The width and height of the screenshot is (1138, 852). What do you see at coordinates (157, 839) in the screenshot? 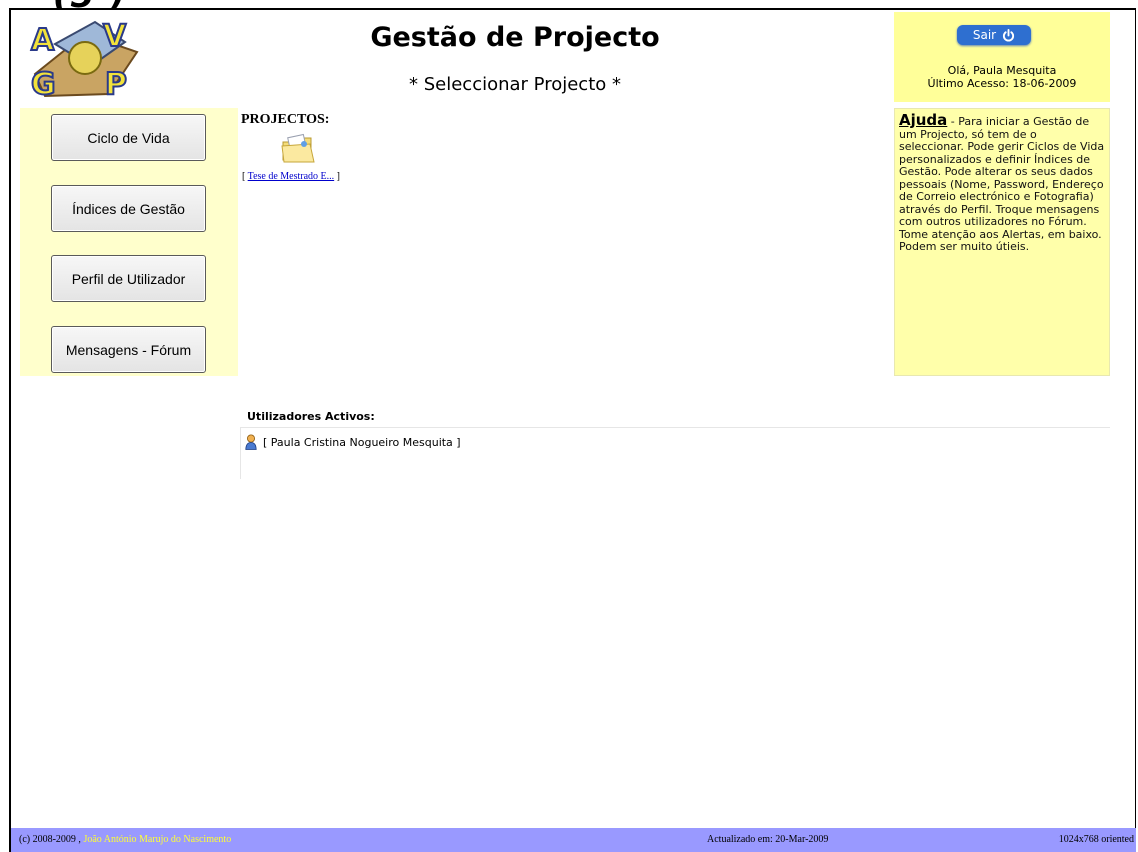
I see `author-link: João António Marujo do Nascimento` at bounding box center [157, 839].